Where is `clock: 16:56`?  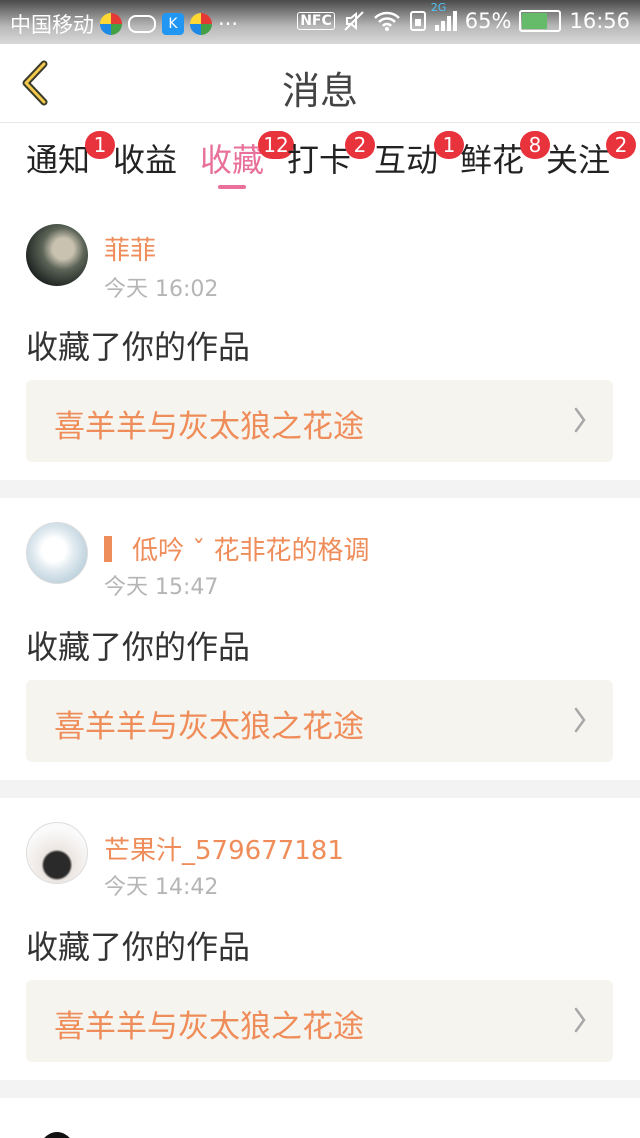
clock: 16:56 is located at coordinates (599, 21).